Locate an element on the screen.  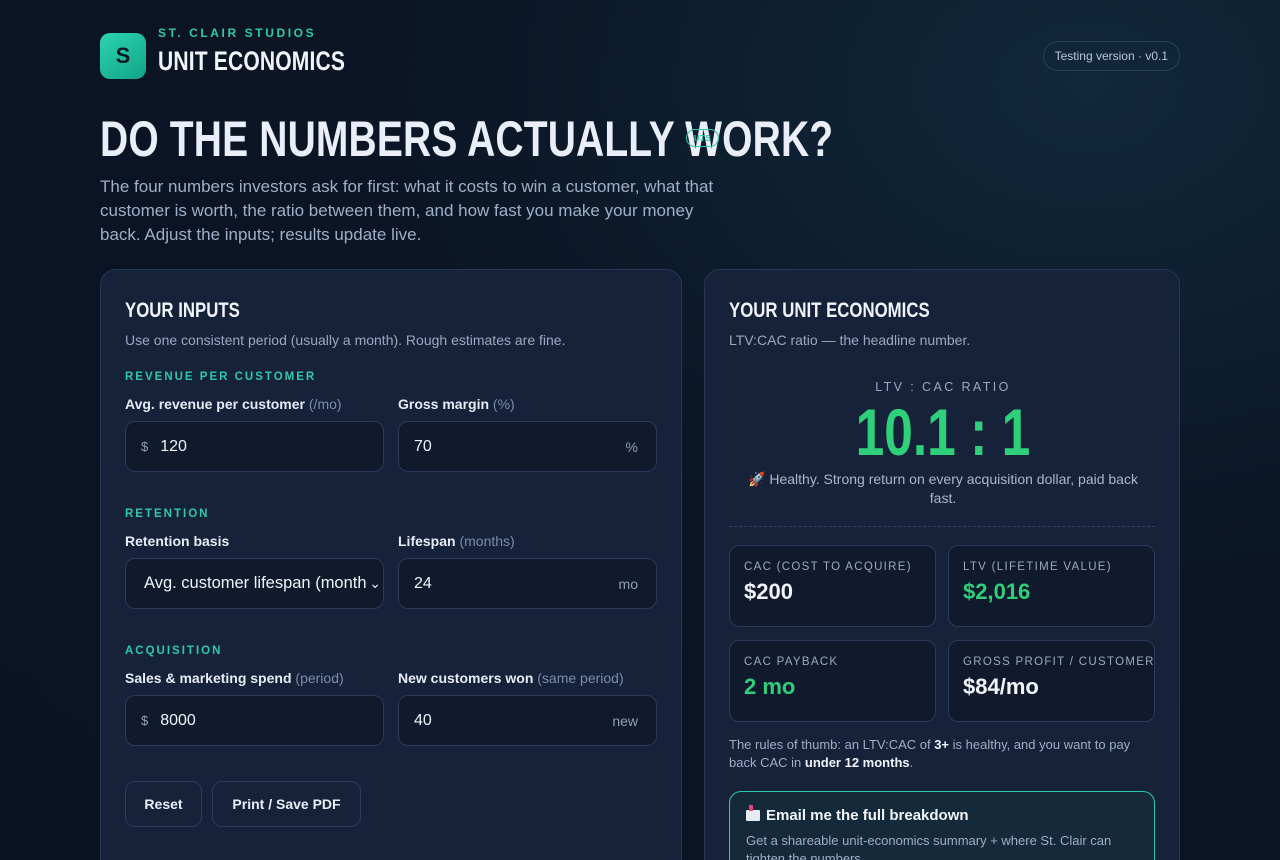
new-customers-label-text: New customers won is located at coordinates (466, 678).